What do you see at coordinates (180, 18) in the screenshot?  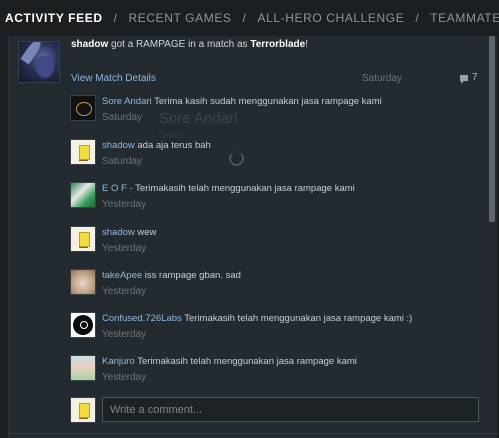 I see `tab-recent-games: RECENT GAMES` at bounding box center [180, 18].